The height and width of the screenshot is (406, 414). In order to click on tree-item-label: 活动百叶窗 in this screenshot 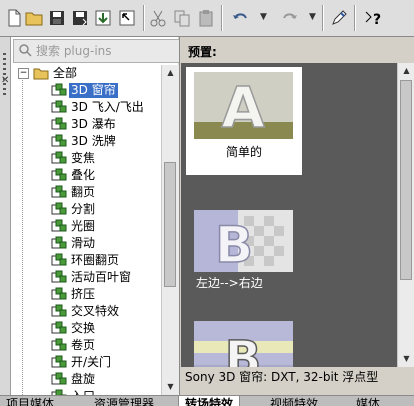, I will do `click(101, 277)`.